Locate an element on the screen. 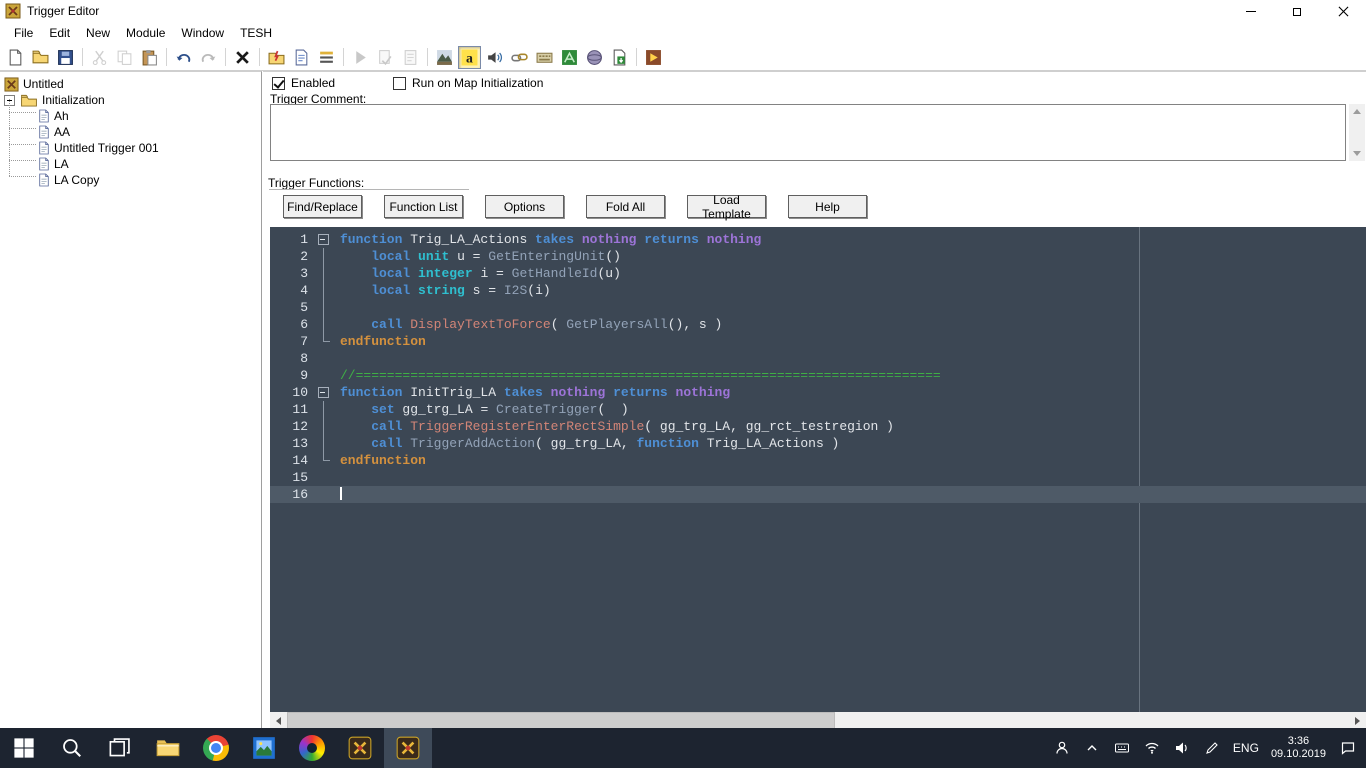 The height and width of the screenshot is (768, 1366). pen-icon is located at coordinates (1212, 748).